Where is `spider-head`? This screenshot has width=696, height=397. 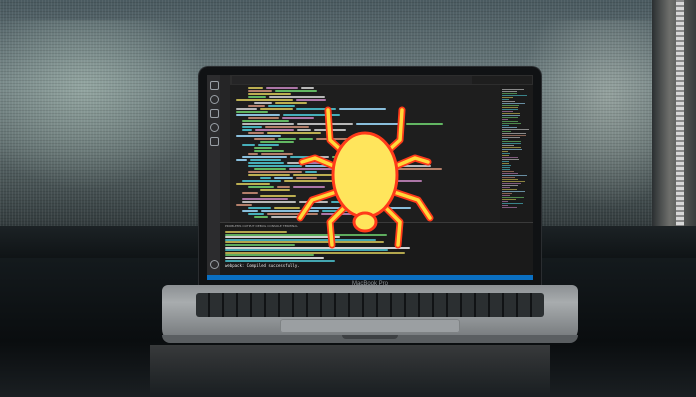
spider-head is located at coordinates (365, 222).